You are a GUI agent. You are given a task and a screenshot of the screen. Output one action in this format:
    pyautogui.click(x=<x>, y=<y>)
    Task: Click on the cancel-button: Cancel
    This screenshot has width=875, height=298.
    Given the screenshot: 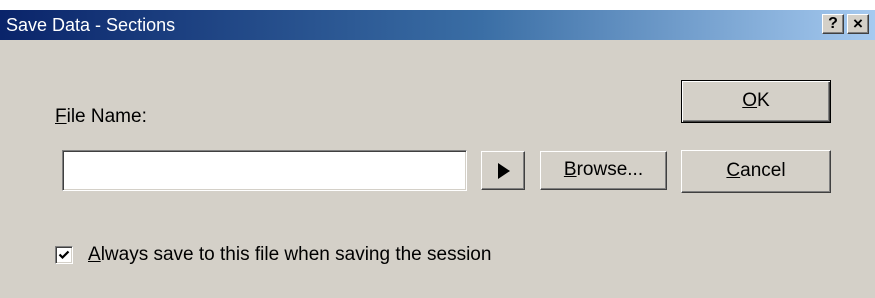 What is the action you would take?
    pyautogui.click(x=756, y=171)
    